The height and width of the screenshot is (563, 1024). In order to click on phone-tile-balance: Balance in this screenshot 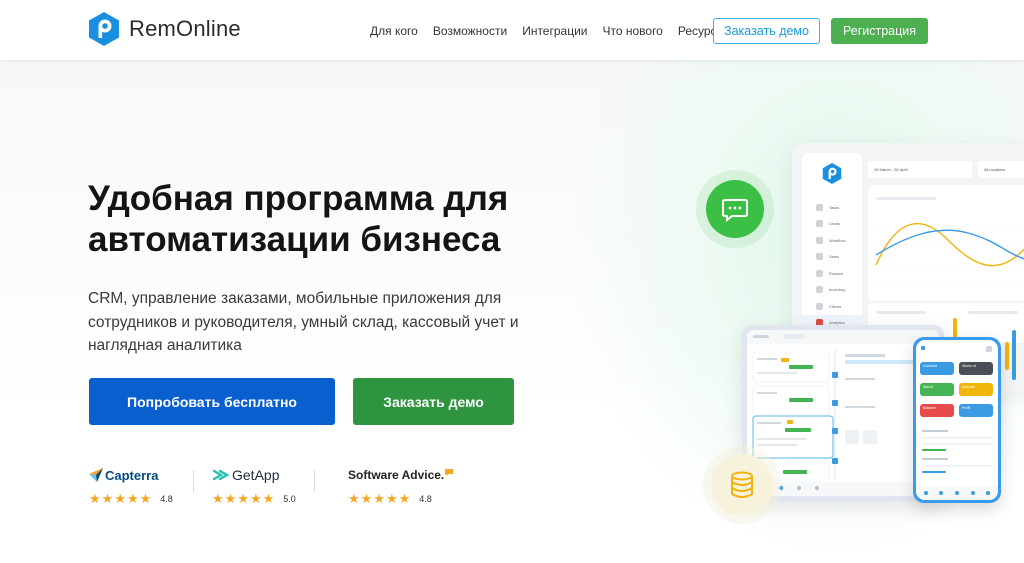, I will do `click(937, 410)`.